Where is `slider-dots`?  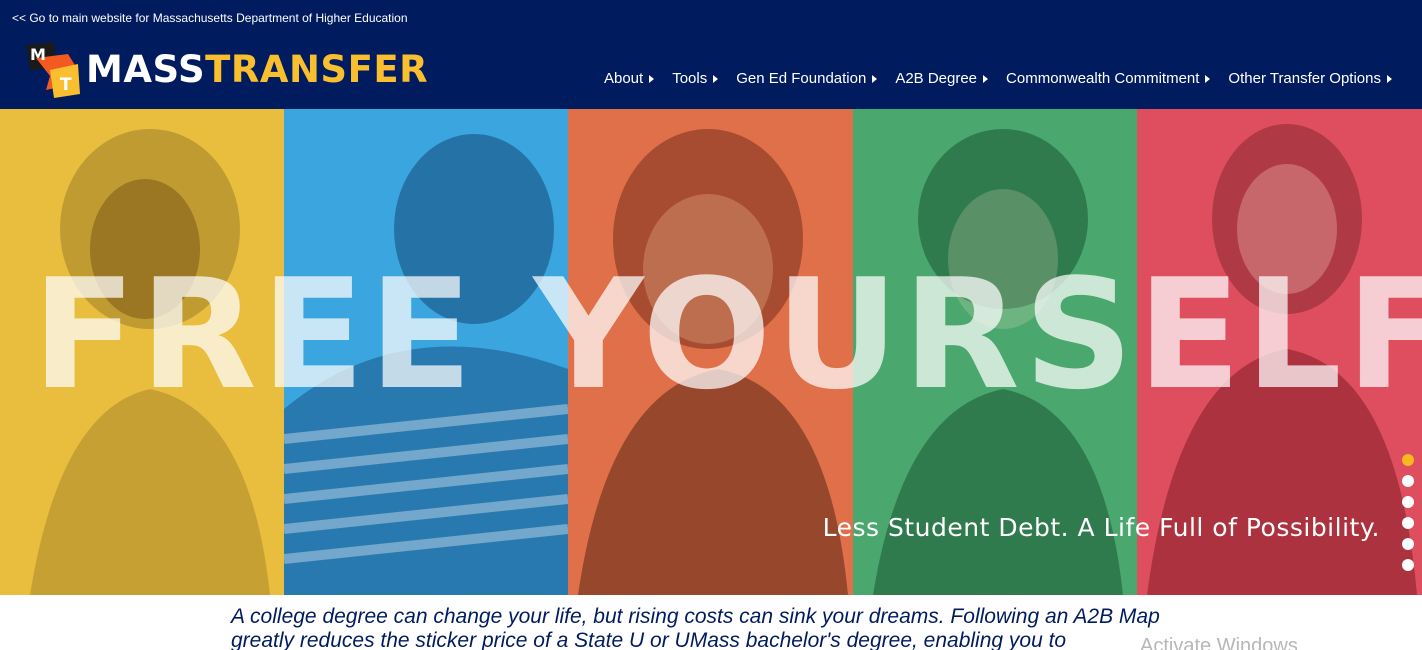
slider-dots is located at coordinates (1408, 512).